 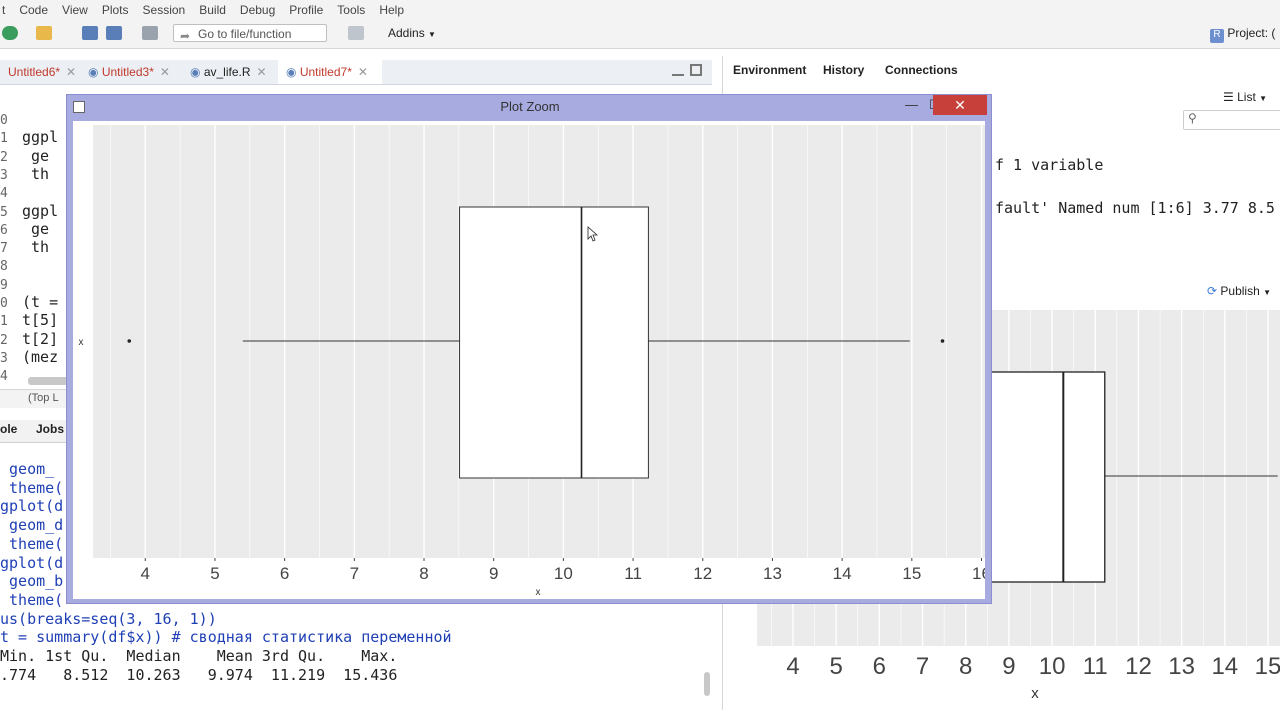 What do you see at coordinates (150, 33) in the screenshot?
I see `print-icon` at bounding box center [150, 33].